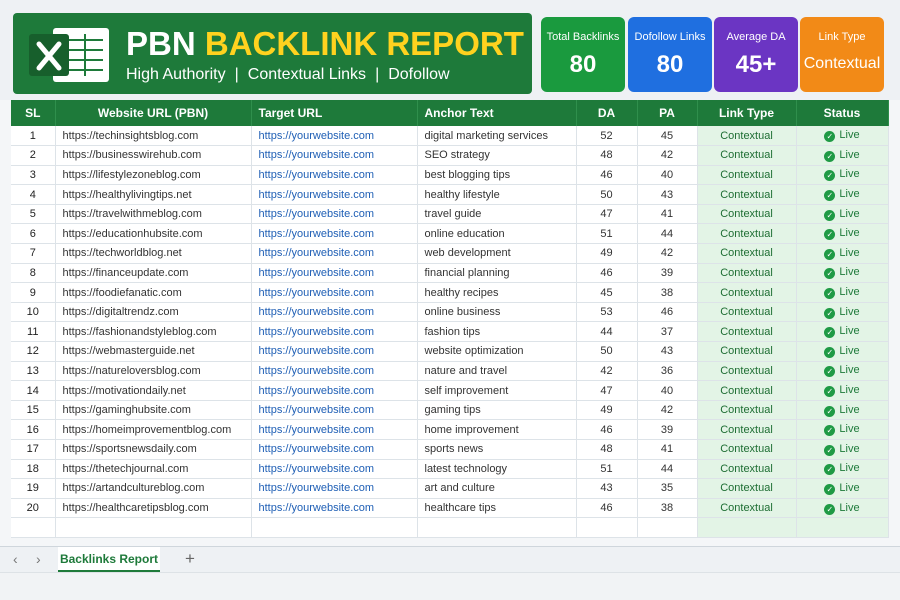 The height and width of the screenshot is (600, 900). What do you see at coordinates (607, 351) in the screenshot?
I see `cell-da: 50` at bounding box center [607, 351].